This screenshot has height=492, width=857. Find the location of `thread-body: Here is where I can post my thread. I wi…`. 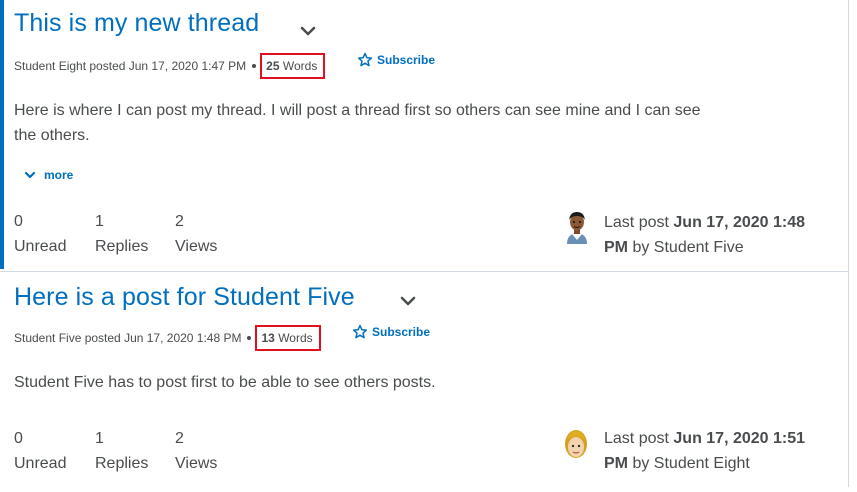

thread-body: Here is where I can post my thread. I wi… is located at coordinates (357, 123).